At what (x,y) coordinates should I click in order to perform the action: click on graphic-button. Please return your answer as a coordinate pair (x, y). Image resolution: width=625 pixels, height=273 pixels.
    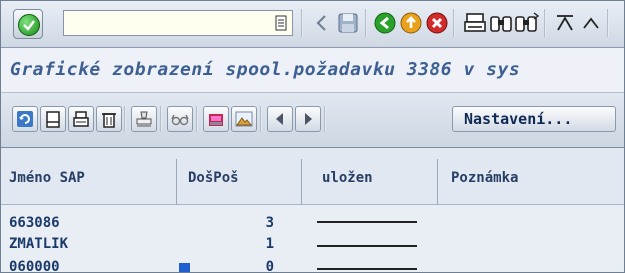
    Looking at the image, I should click on (244, 119).